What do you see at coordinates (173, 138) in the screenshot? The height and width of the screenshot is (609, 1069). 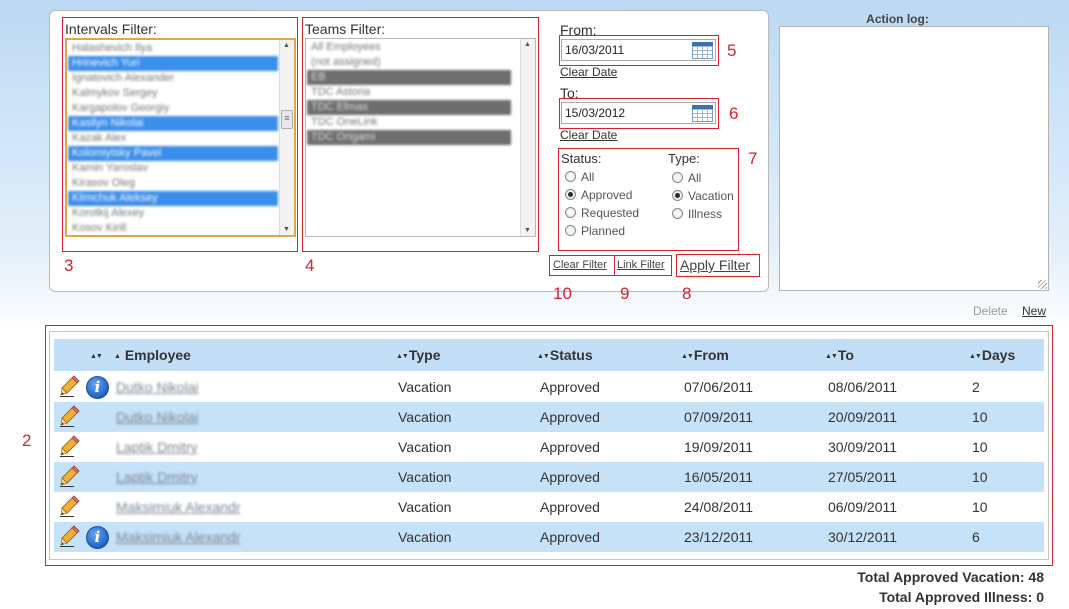 I see `intervals-list-item: Kazak Alex` at bounding box center [173, 138].